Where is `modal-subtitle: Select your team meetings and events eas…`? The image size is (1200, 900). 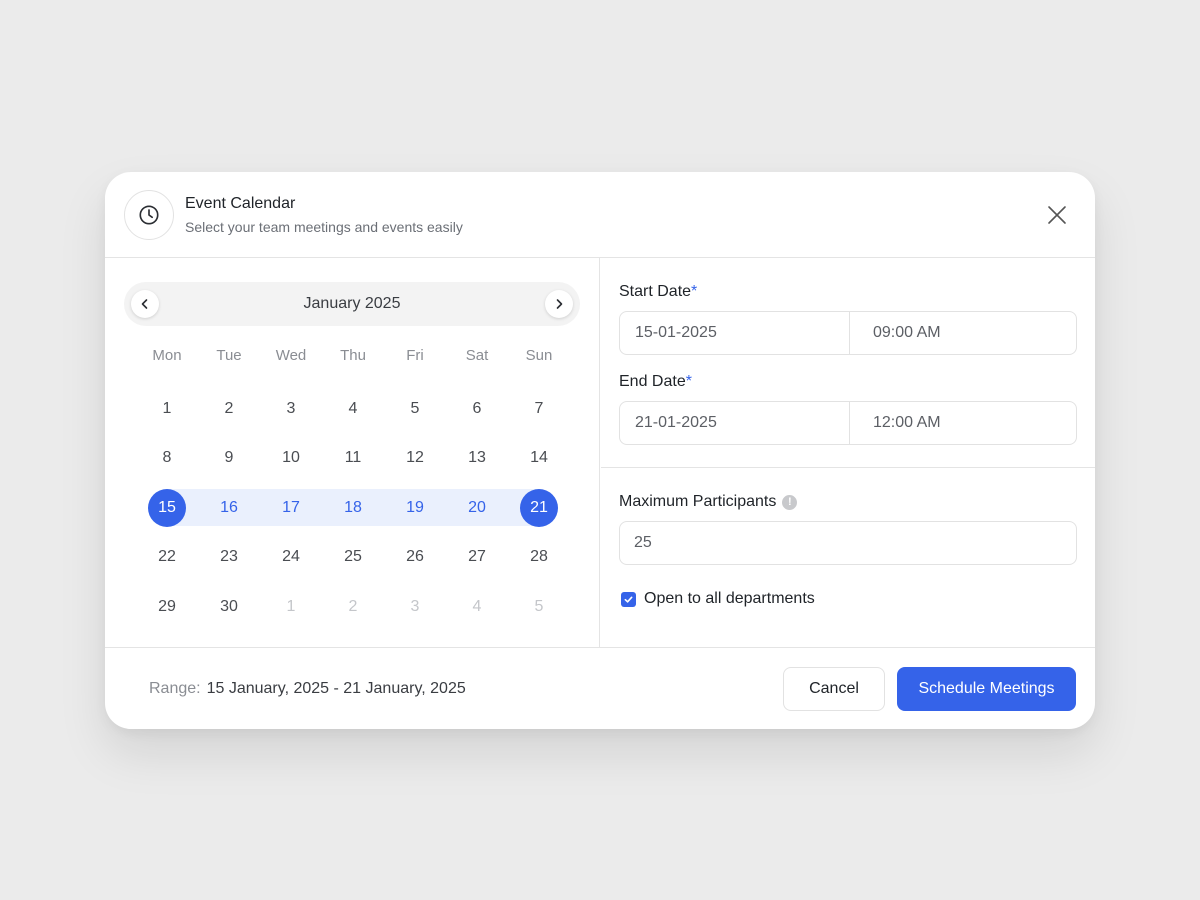 modal-subtitle: Select your team meetings and events eas… is located at coordinates (324, 227).